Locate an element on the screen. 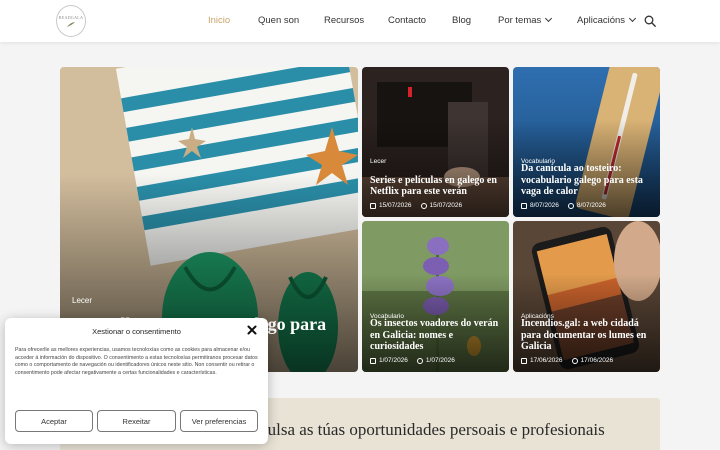 The height and width of the screenshot is (450, 720). post-date: 1/07/2026 is located at coordinates (393, 360).